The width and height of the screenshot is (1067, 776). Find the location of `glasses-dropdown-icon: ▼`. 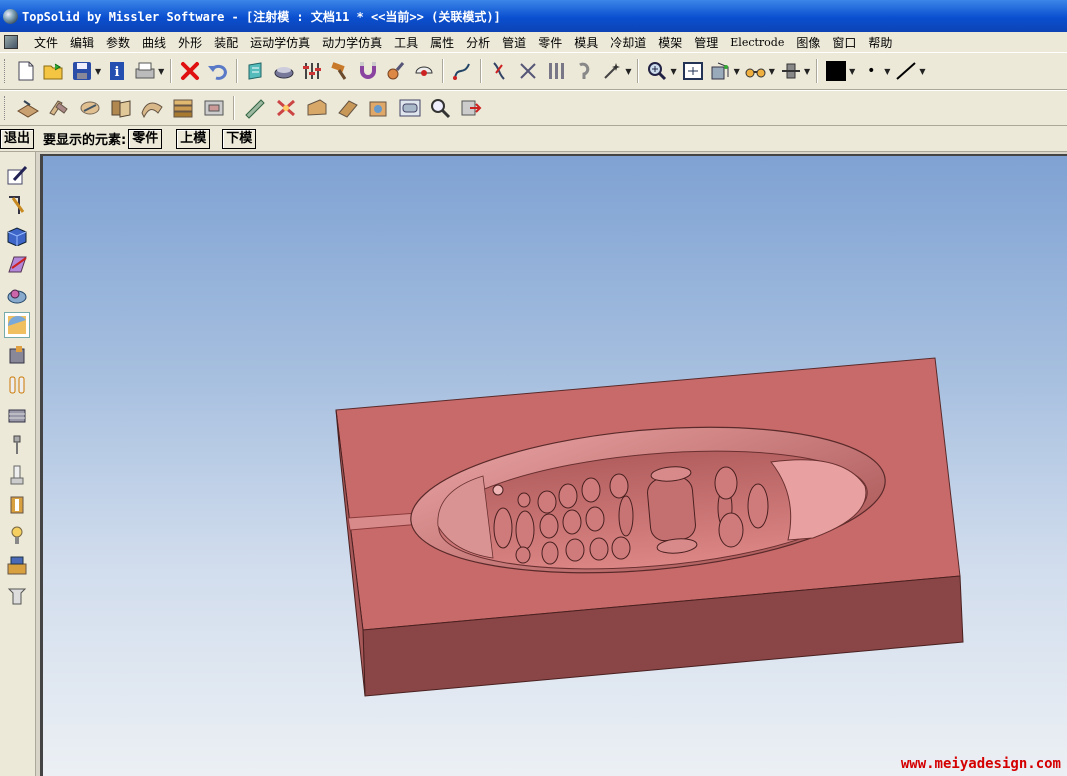

glasses-dropdown-icon: ▼ is located at coordinates (772, 71).